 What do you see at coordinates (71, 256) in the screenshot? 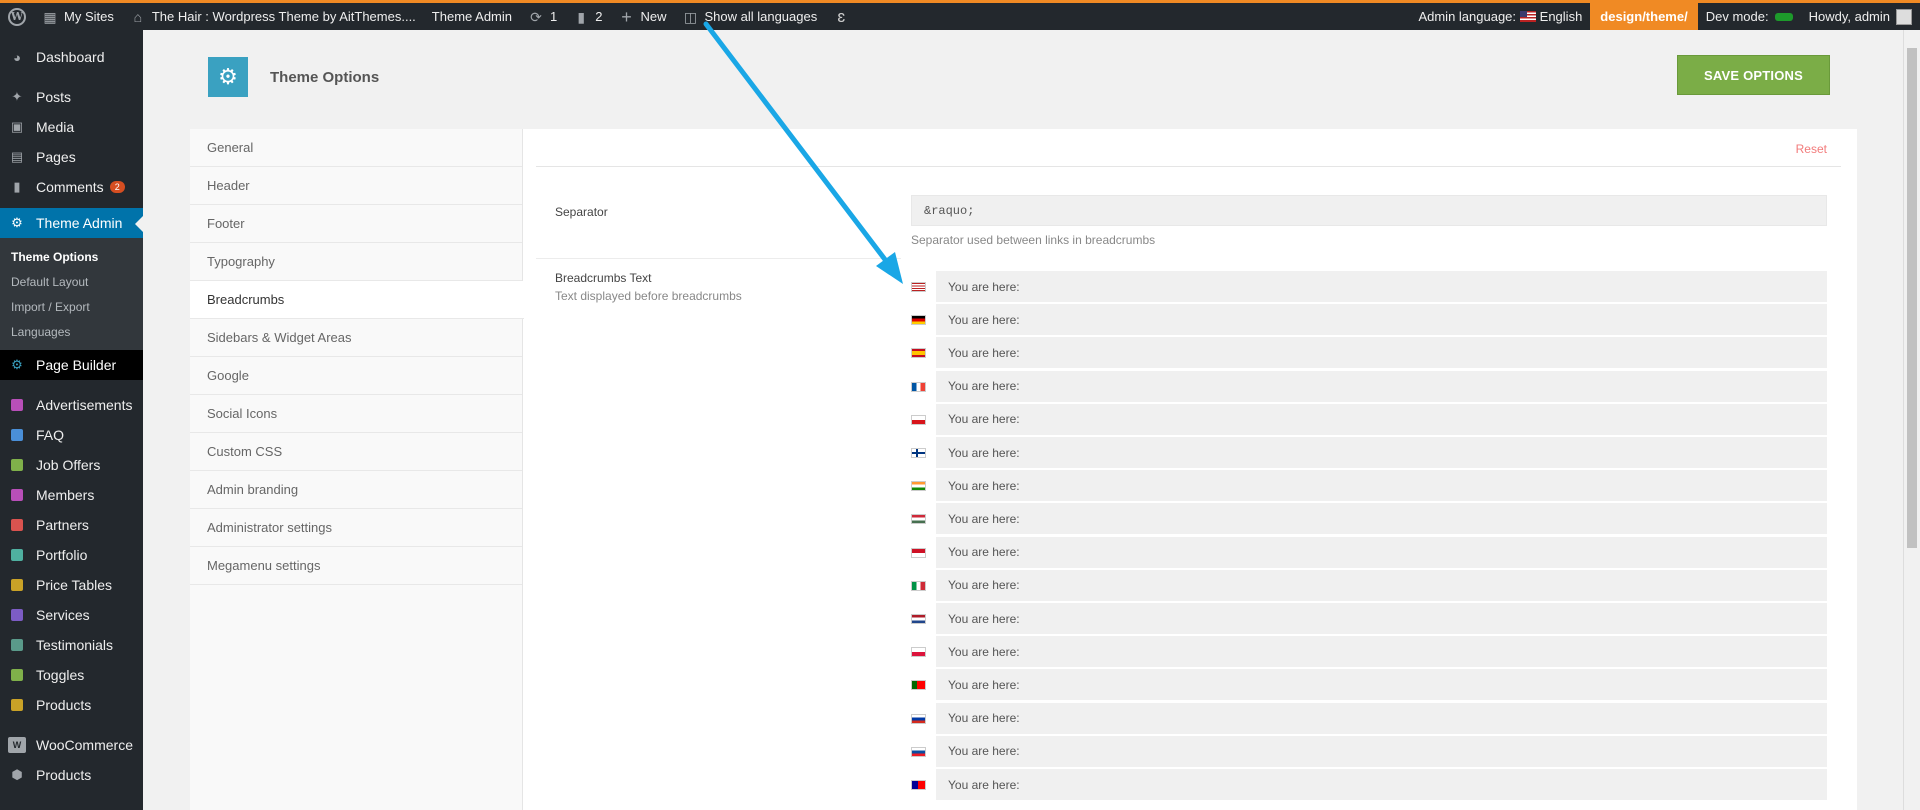
I see `submenu-theme-options: Theme Options` at bounding box center [71, 256].